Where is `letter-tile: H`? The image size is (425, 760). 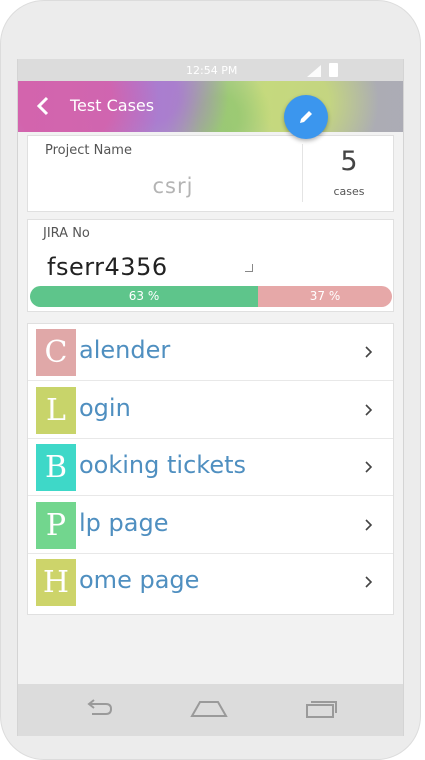
letter-tile: H is located at coordinates (56, 582).